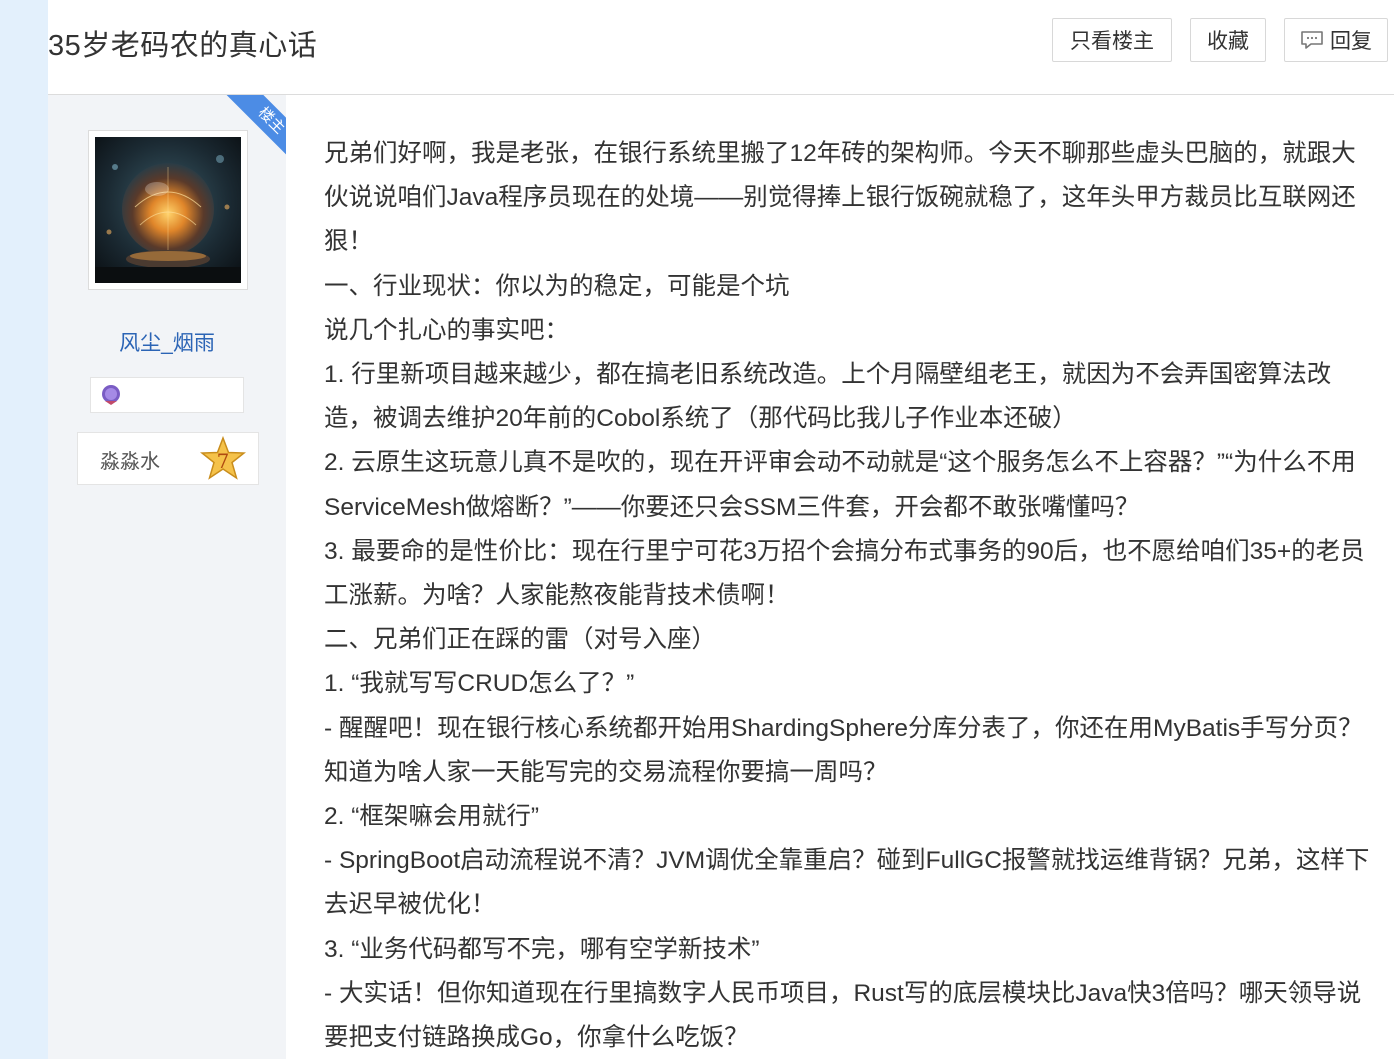 This screenshot has width=1394, height=1060. I want to click on collect-button: 收藏, so click(1228, 40).